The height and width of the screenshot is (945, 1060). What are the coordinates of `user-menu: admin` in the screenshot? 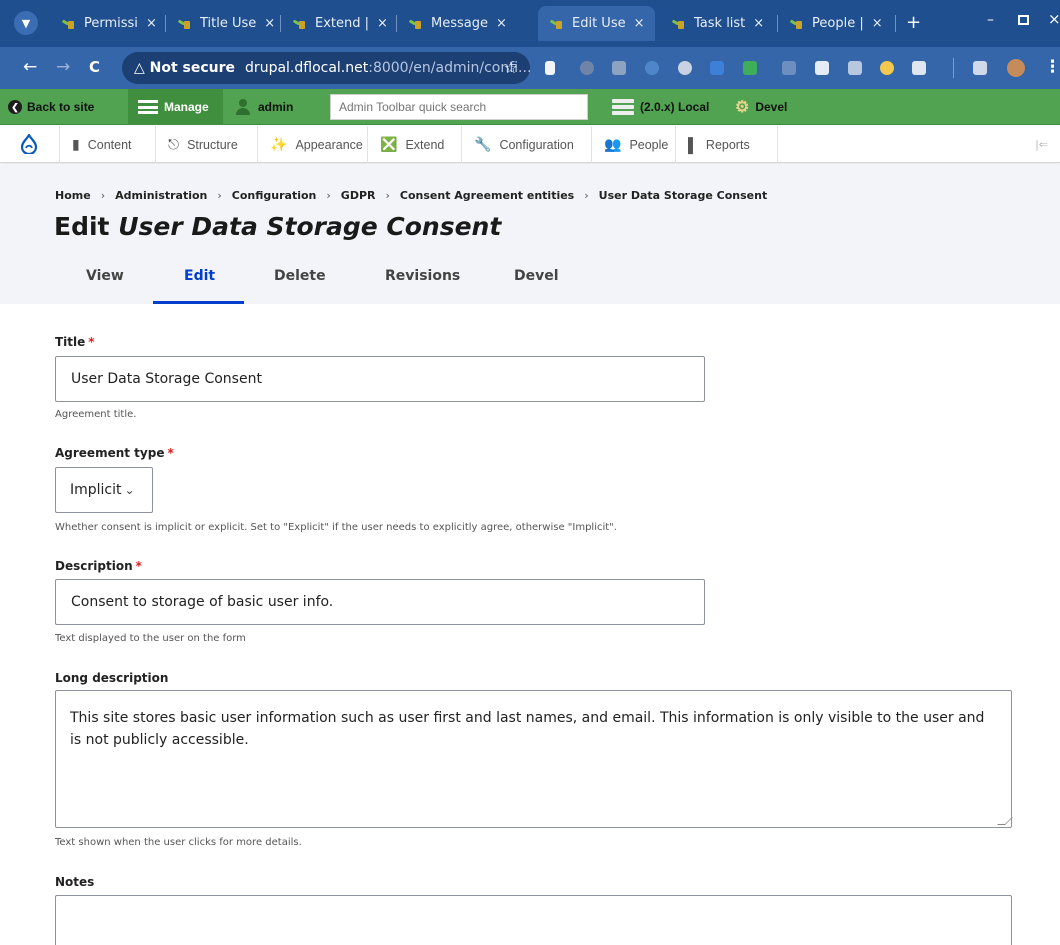 It's located at (264, 107).